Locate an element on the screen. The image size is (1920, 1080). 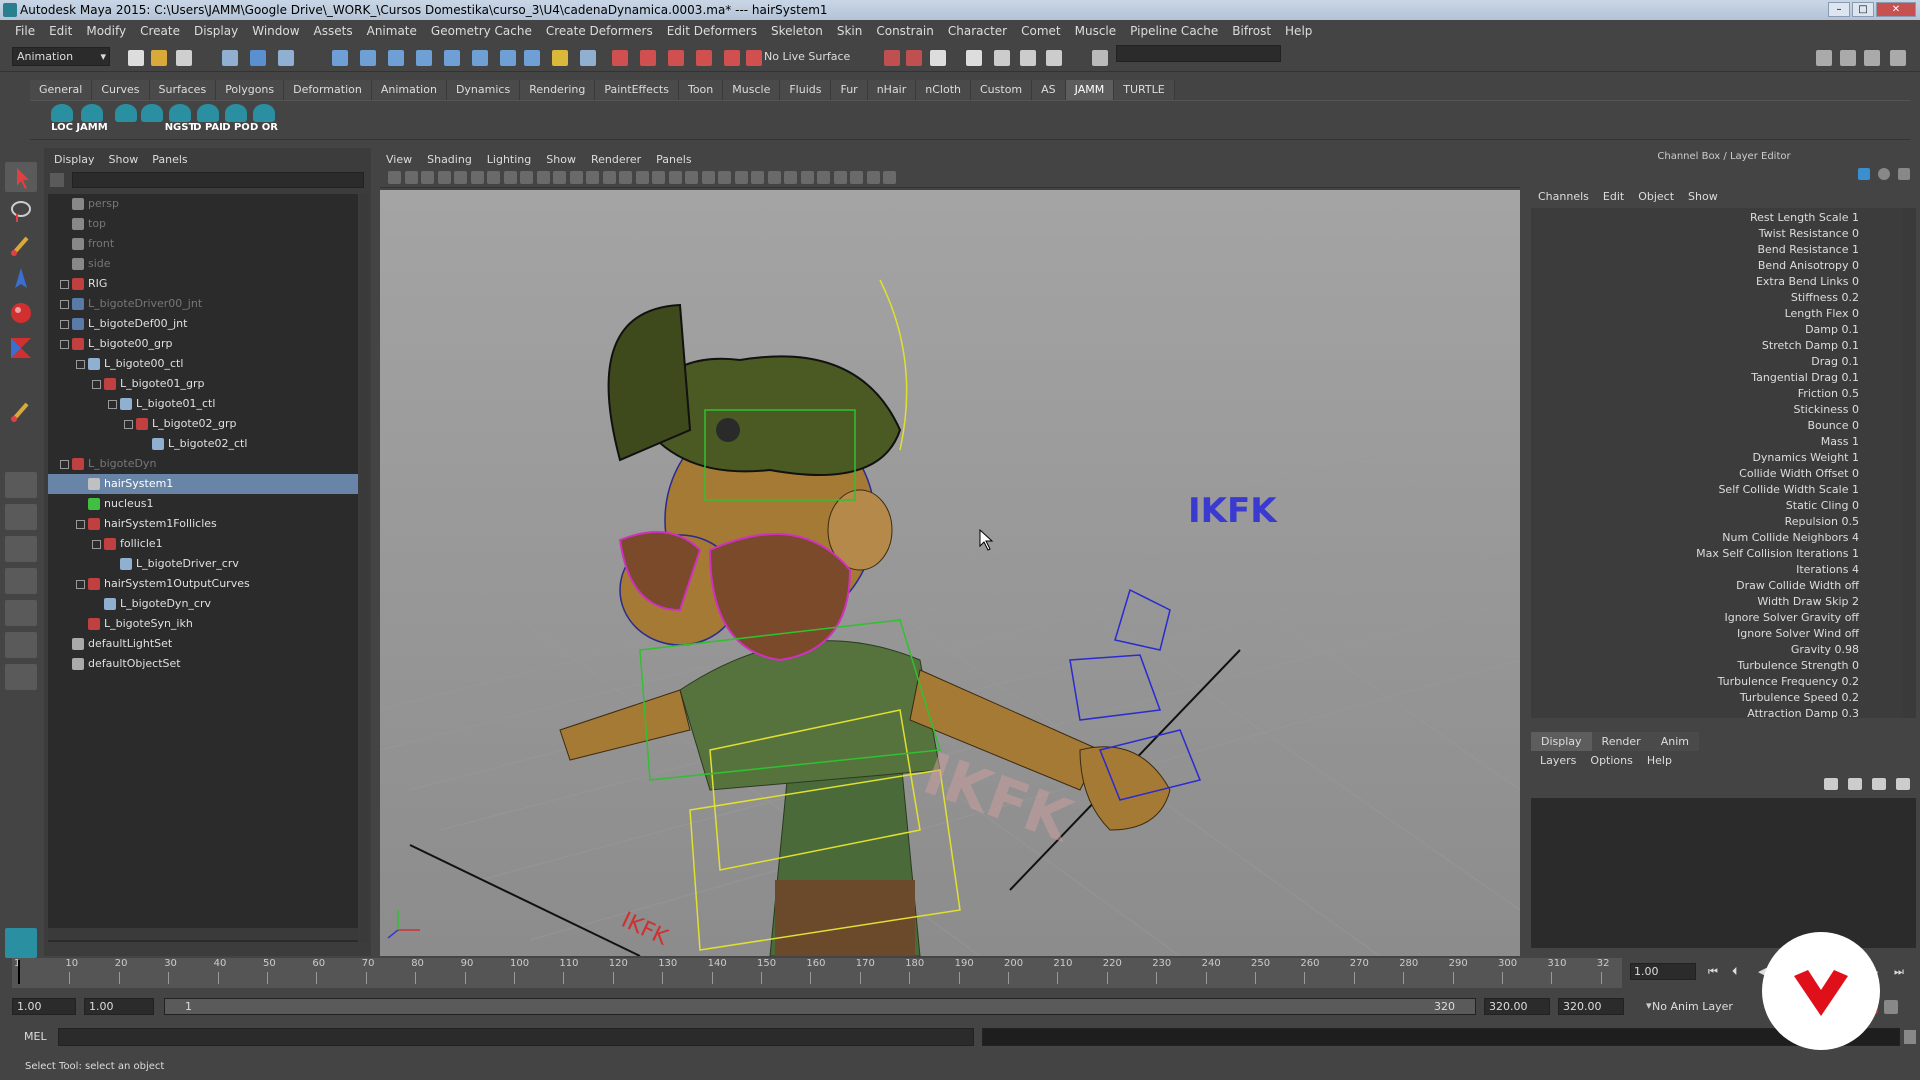
menu-display: Display is located at coordinates (216, 31).